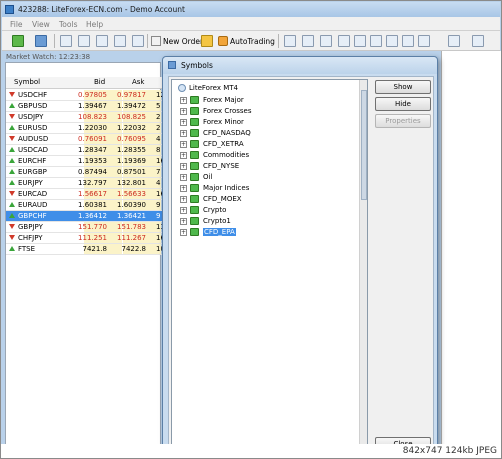 The image size is (502, 459). I want to click on tree-group-item: + CFD_EPA, so click(208, 232).